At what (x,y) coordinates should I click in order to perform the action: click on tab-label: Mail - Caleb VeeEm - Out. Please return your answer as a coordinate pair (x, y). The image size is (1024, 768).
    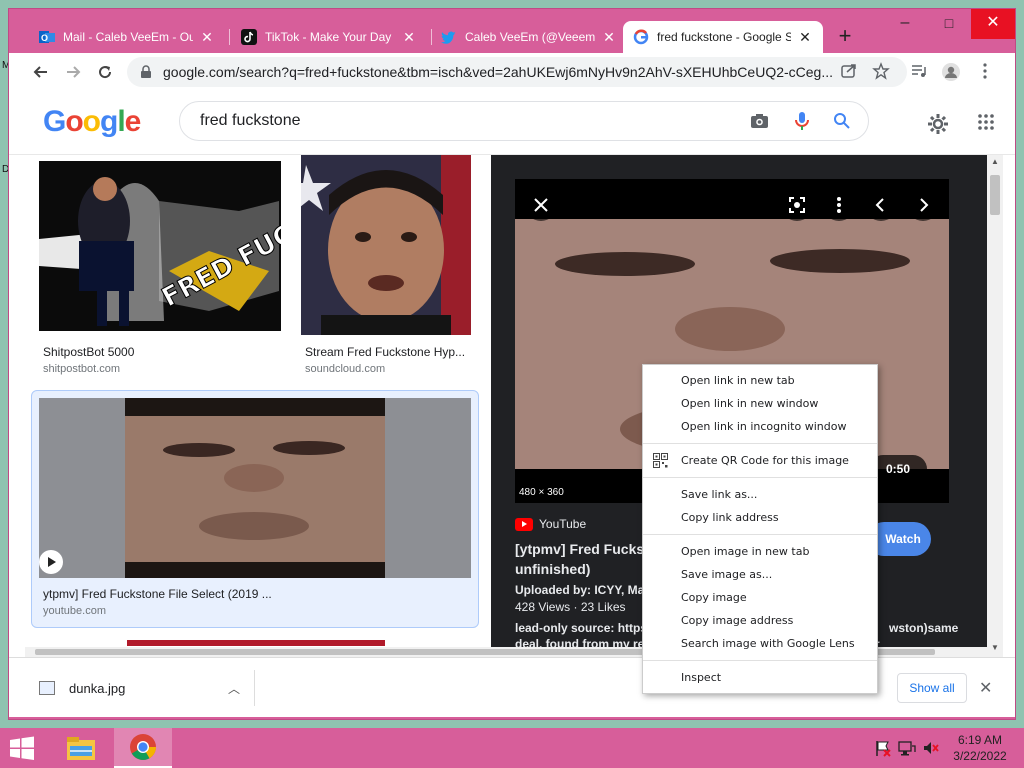
    Looking at the image, I should click on (128, 37).